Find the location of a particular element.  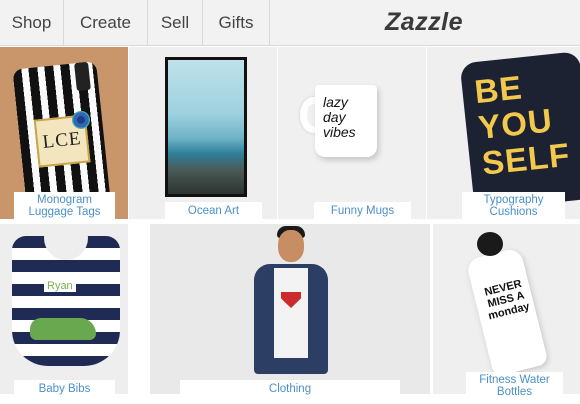

ocean-art-frame is located at coordinates (206, 127).